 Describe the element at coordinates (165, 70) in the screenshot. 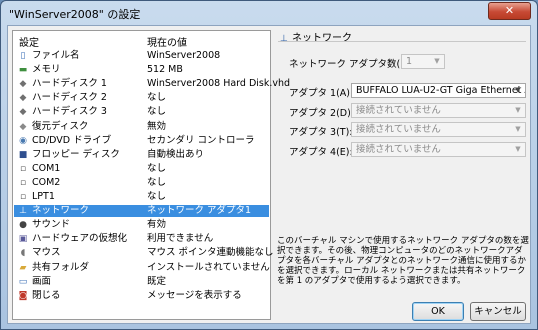

I see `list-item-value: 512 MB` at that location.